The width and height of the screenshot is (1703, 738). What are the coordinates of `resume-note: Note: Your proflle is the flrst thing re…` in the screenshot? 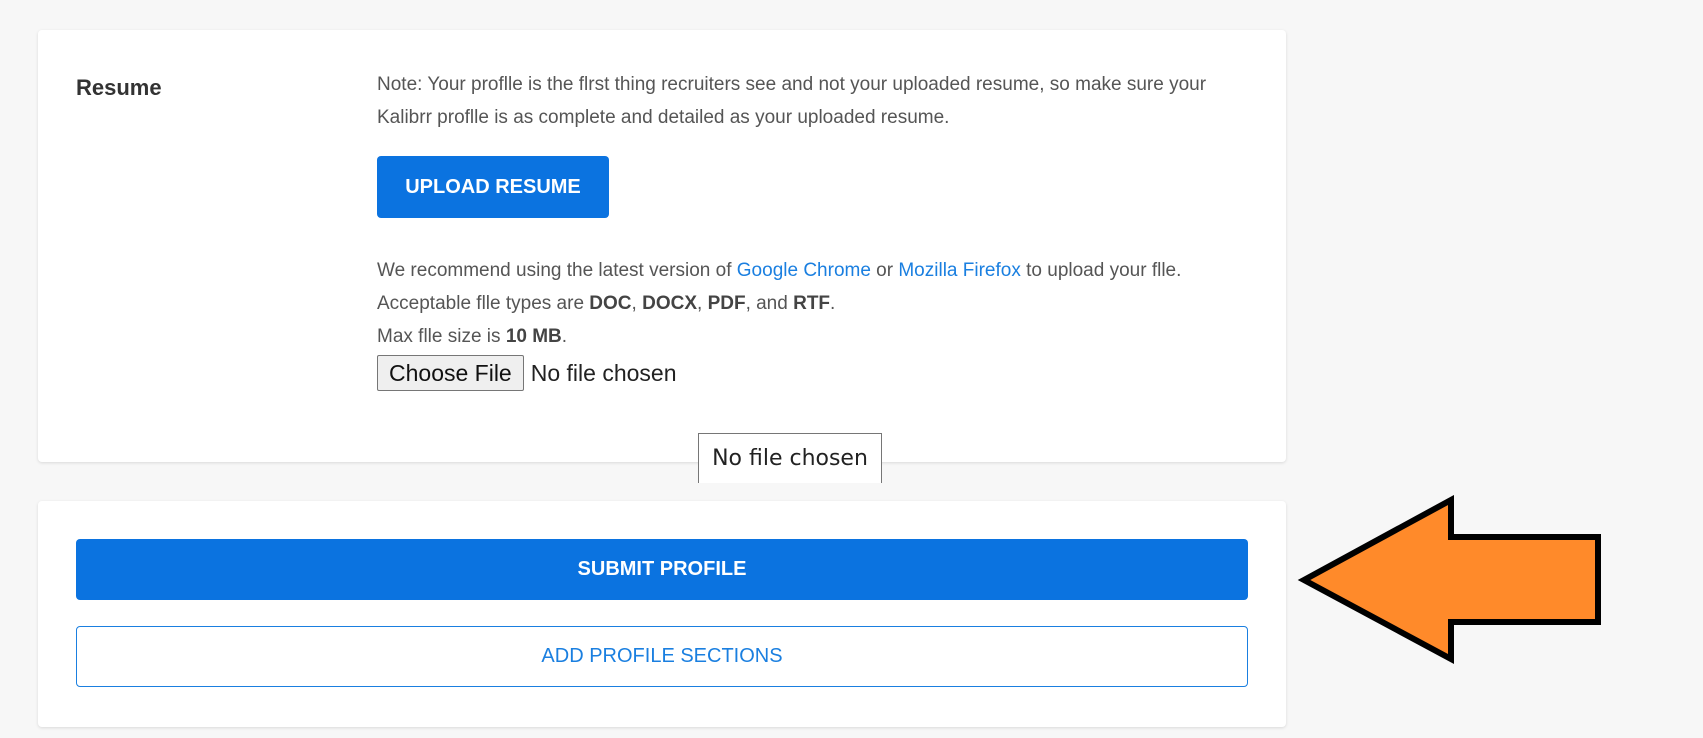 It's located at (792, 101).